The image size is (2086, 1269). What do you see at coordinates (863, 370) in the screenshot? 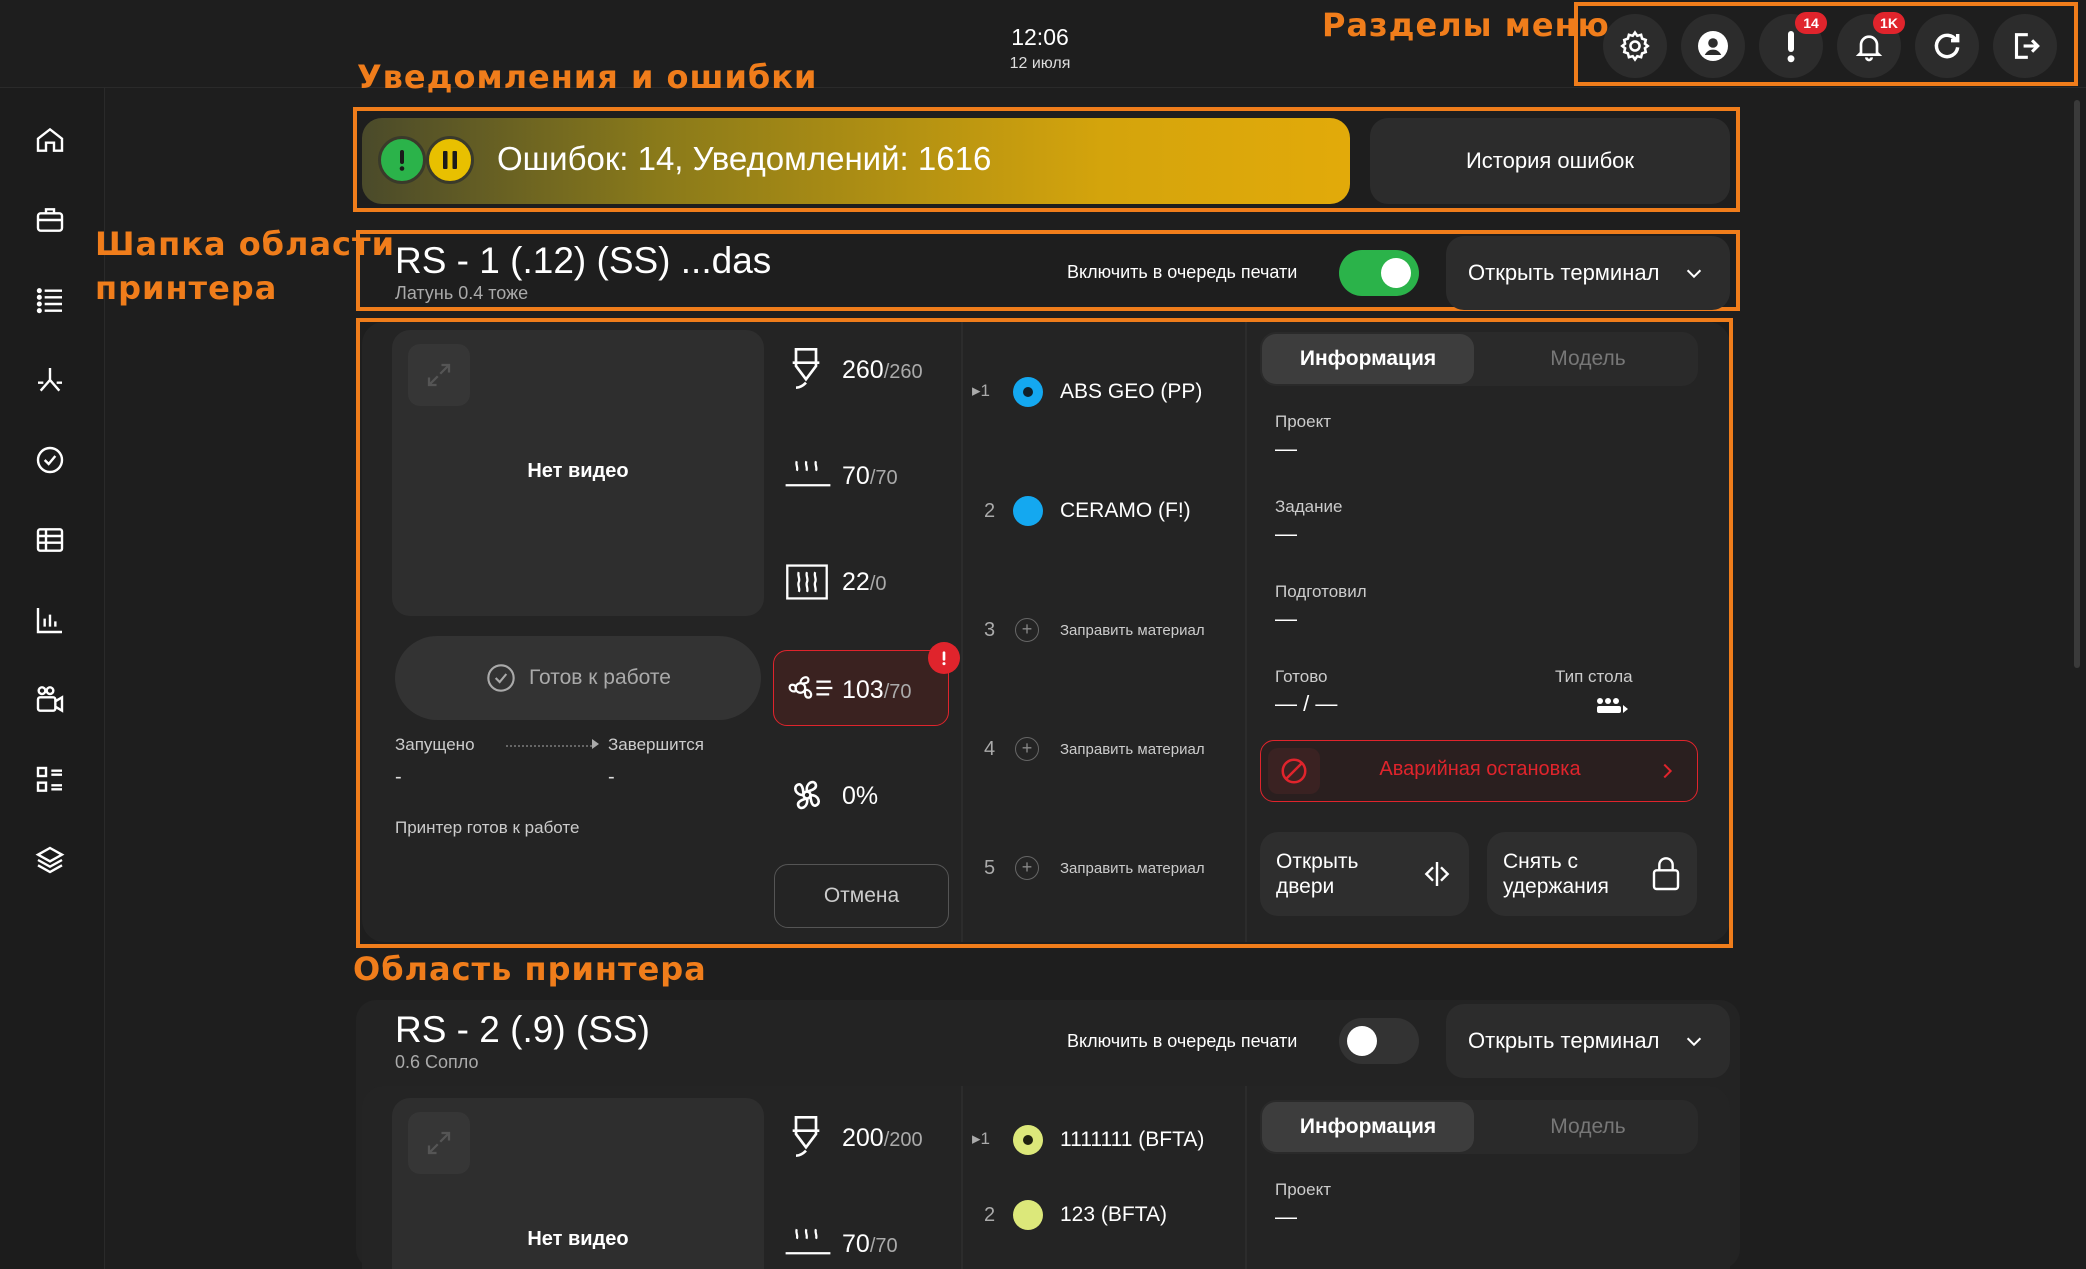
I see `nozzle-temp-value: 260` at bounding box center [863, 370].